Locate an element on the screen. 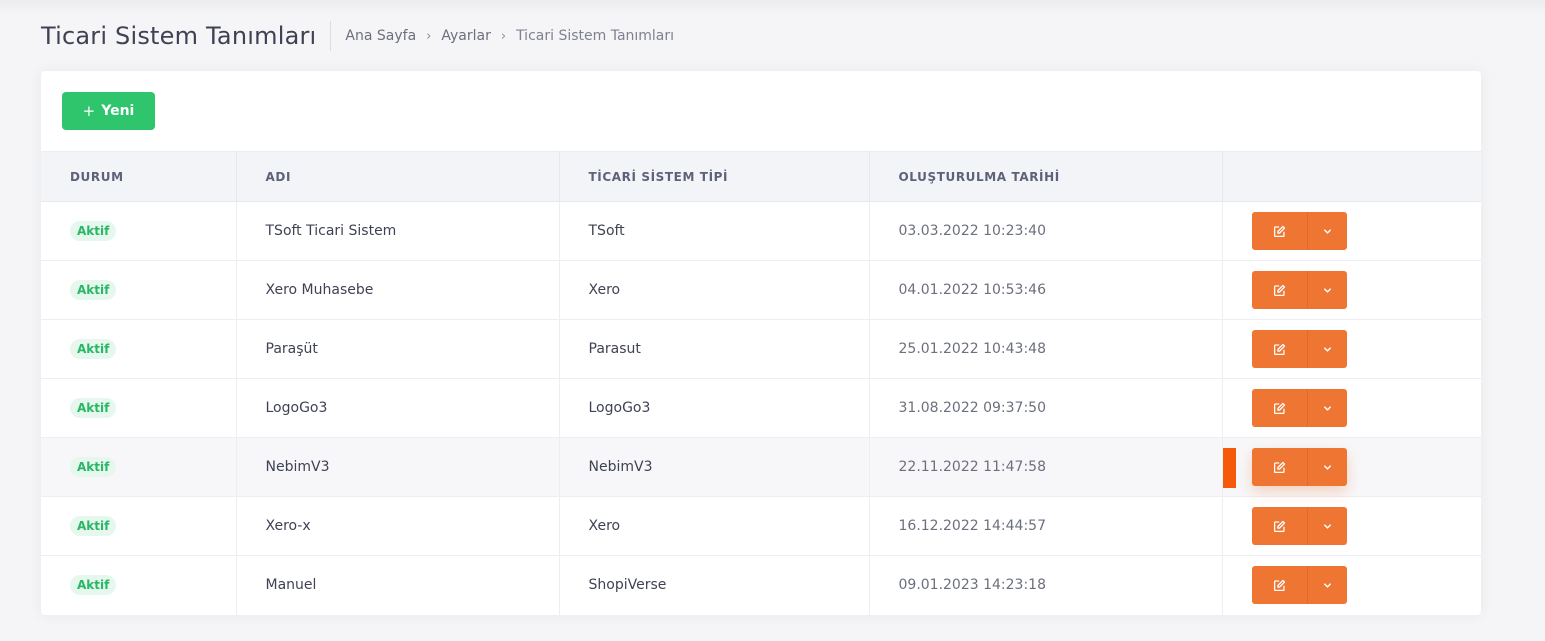  new-button: + Yeni is located at coordinates (108, 111).